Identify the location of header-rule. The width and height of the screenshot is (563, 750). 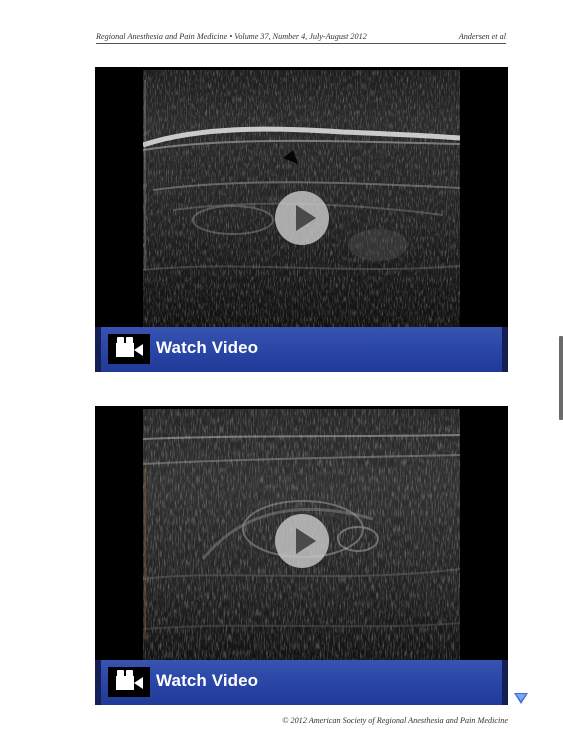
(301, 43).